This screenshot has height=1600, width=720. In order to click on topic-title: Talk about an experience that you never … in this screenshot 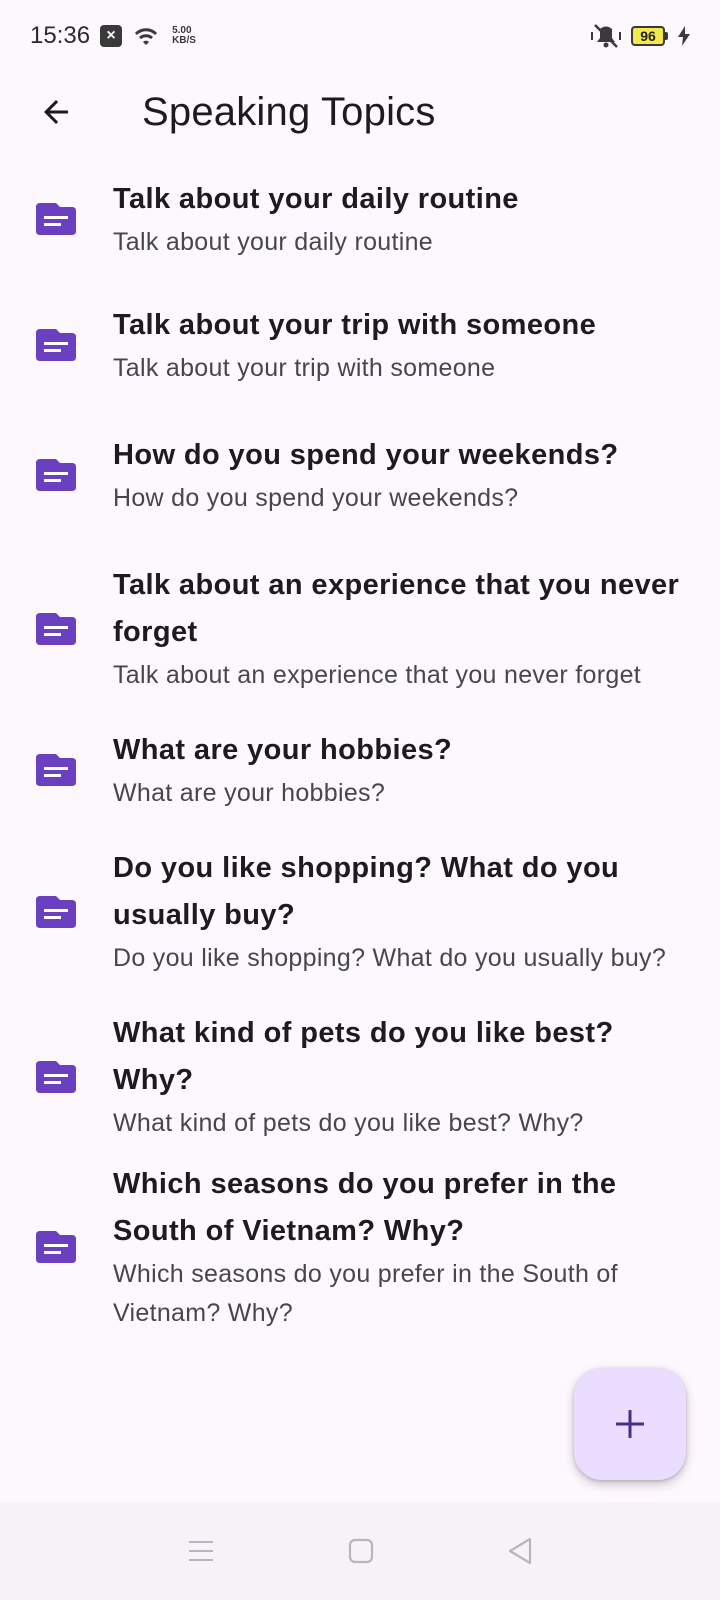, I will do `click(396, 608)`.